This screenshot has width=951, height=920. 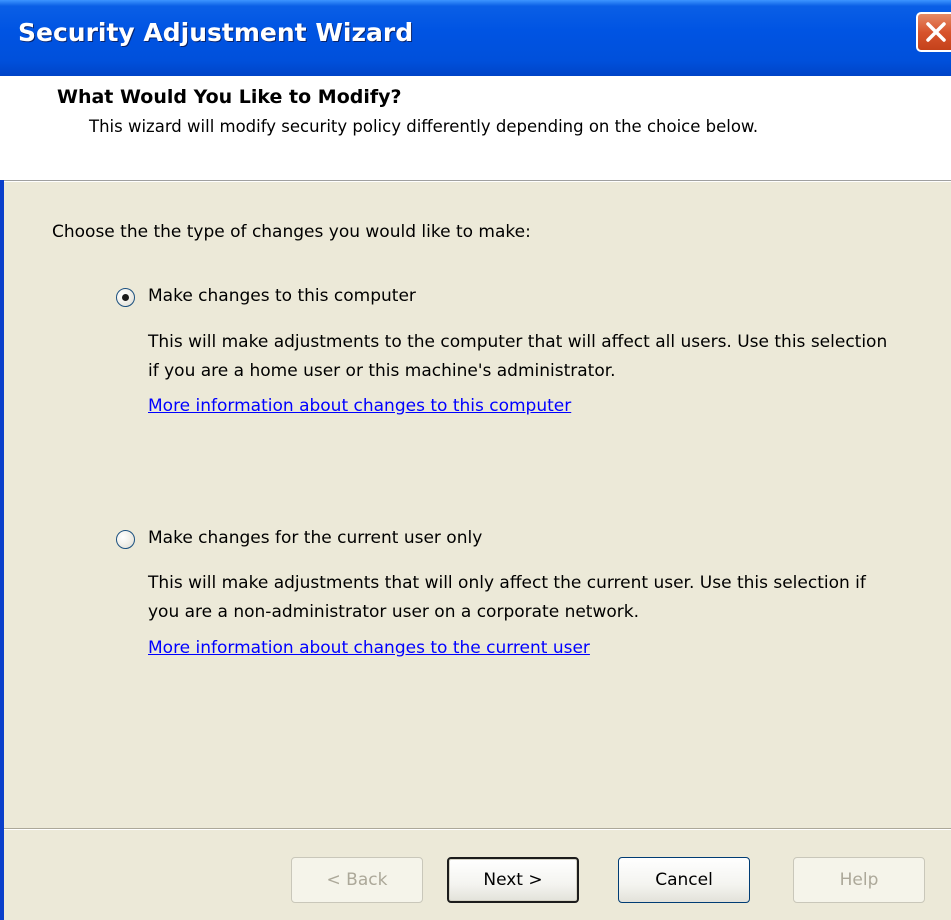 I want to click on window-left-border, so click(x=2, y=550).